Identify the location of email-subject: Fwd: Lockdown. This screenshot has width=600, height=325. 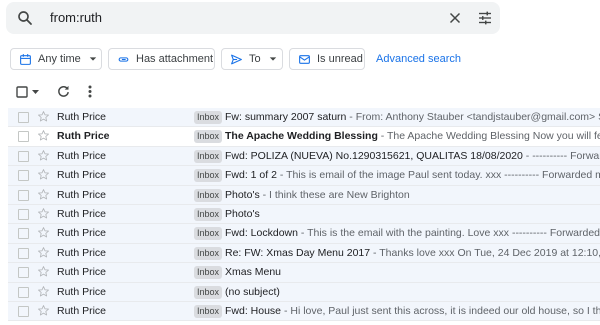
(261, 233).